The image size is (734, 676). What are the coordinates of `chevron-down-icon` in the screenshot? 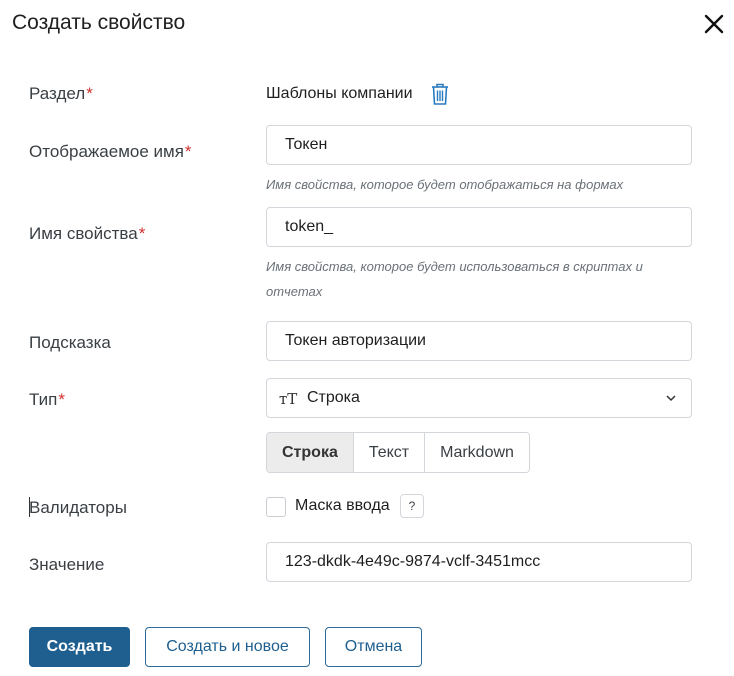 It's located at (671, 398).